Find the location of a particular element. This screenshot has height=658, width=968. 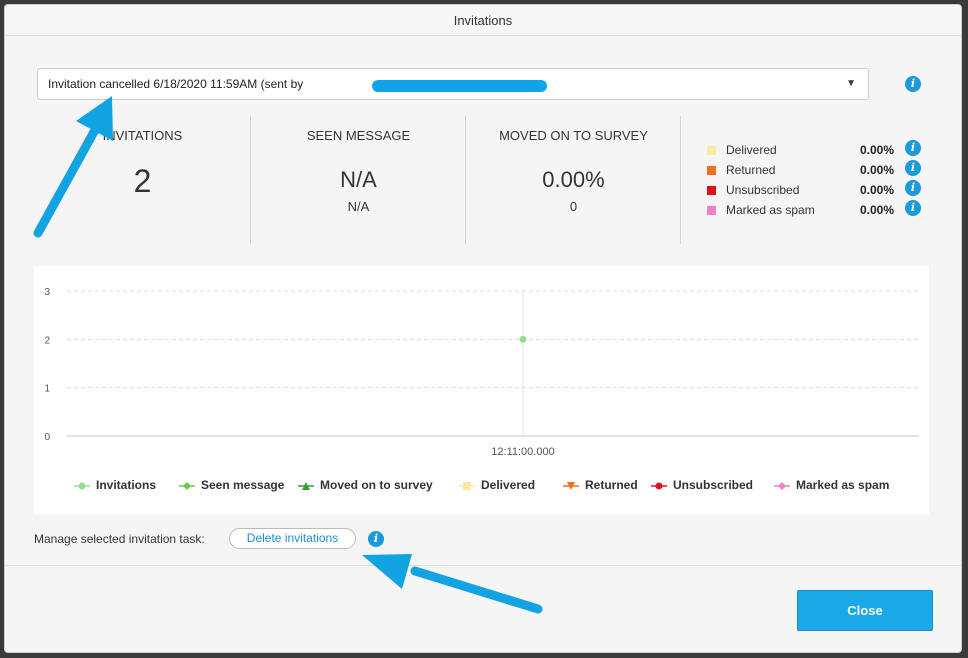

stat-moved-on: MOVED ON TO SURVEY 0.00% 0 is located at coordinates (573, 180).